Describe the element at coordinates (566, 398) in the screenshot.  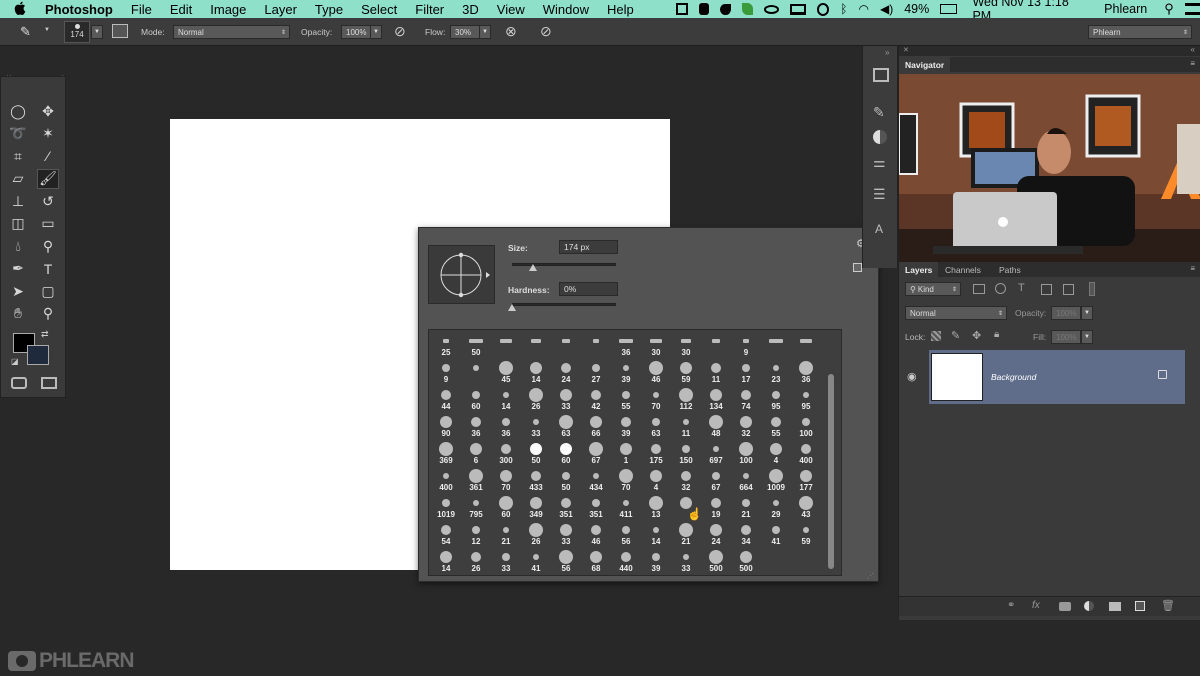
I see `brush-preset: 33` at that location.